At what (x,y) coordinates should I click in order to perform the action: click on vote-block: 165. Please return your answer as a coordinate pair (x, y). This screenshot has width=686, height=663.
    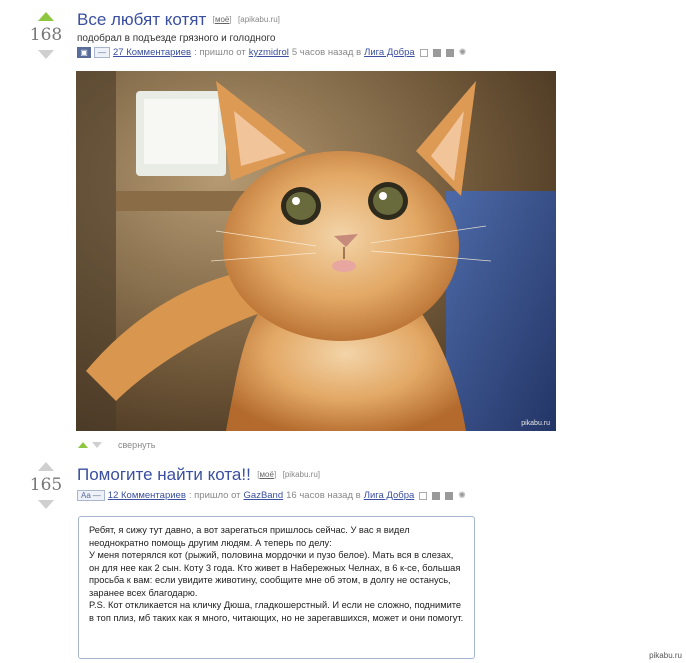
    Looking at the image, I should click on (46, 485).